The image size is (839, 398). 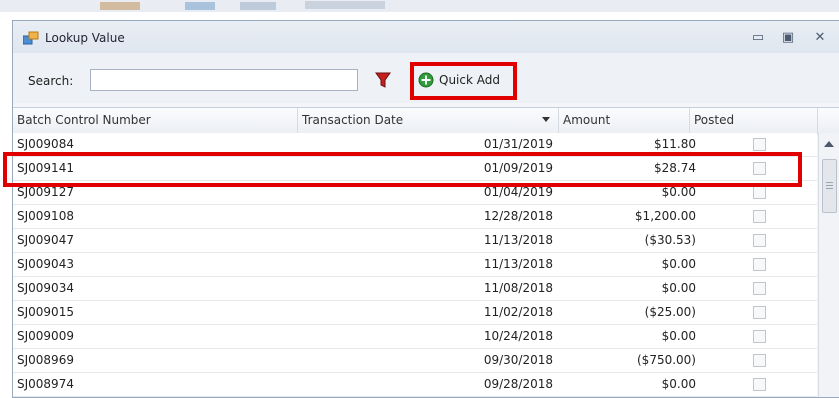 I want to click on amount-cell: ($750.00), so click(x=666, y=360).